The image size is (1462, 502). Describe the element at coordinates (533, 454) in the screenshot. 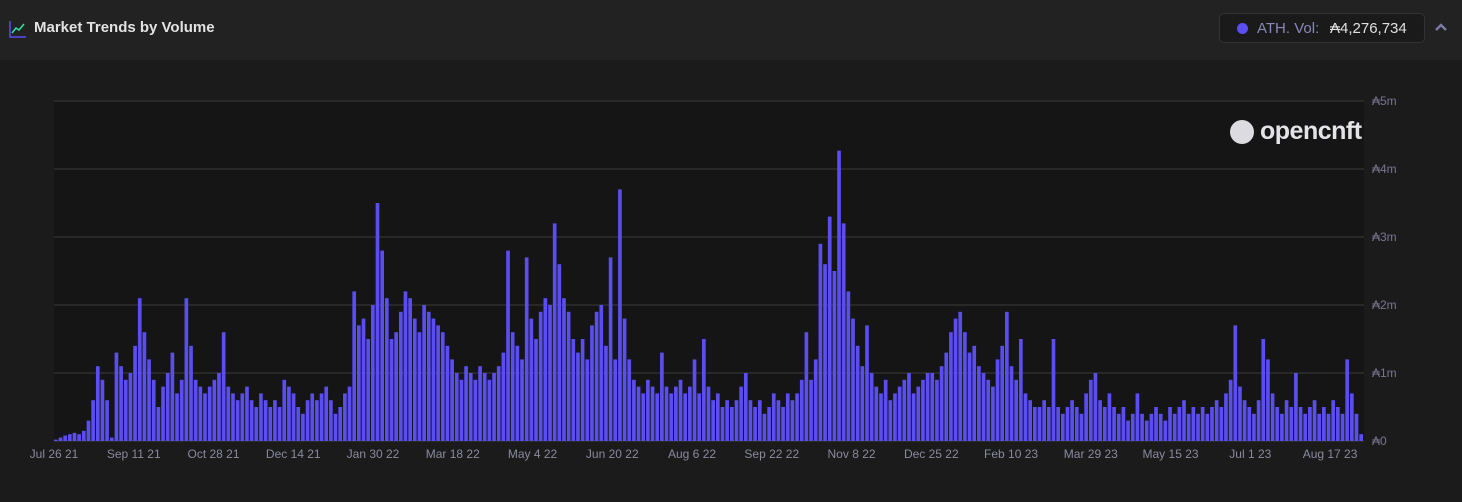

I see `x-tick-label: May 4 22` at that location.